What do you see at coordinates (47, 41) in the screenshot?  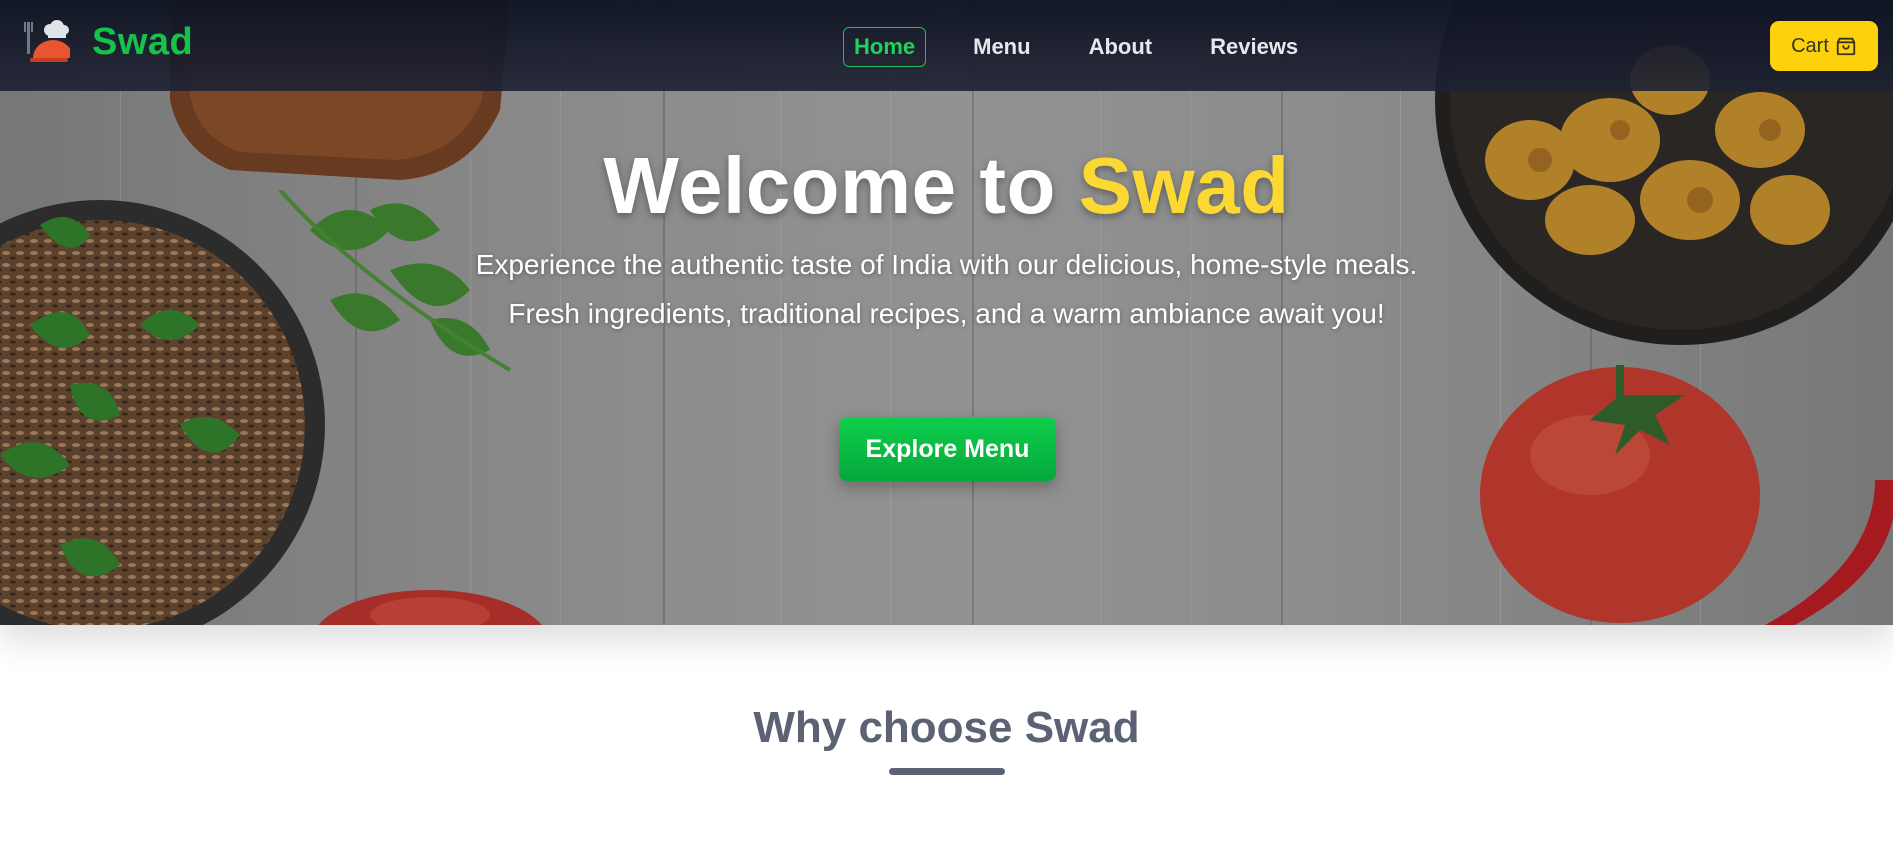 I see `chef-dish-logo-icon` at bounding box center [47, 41].